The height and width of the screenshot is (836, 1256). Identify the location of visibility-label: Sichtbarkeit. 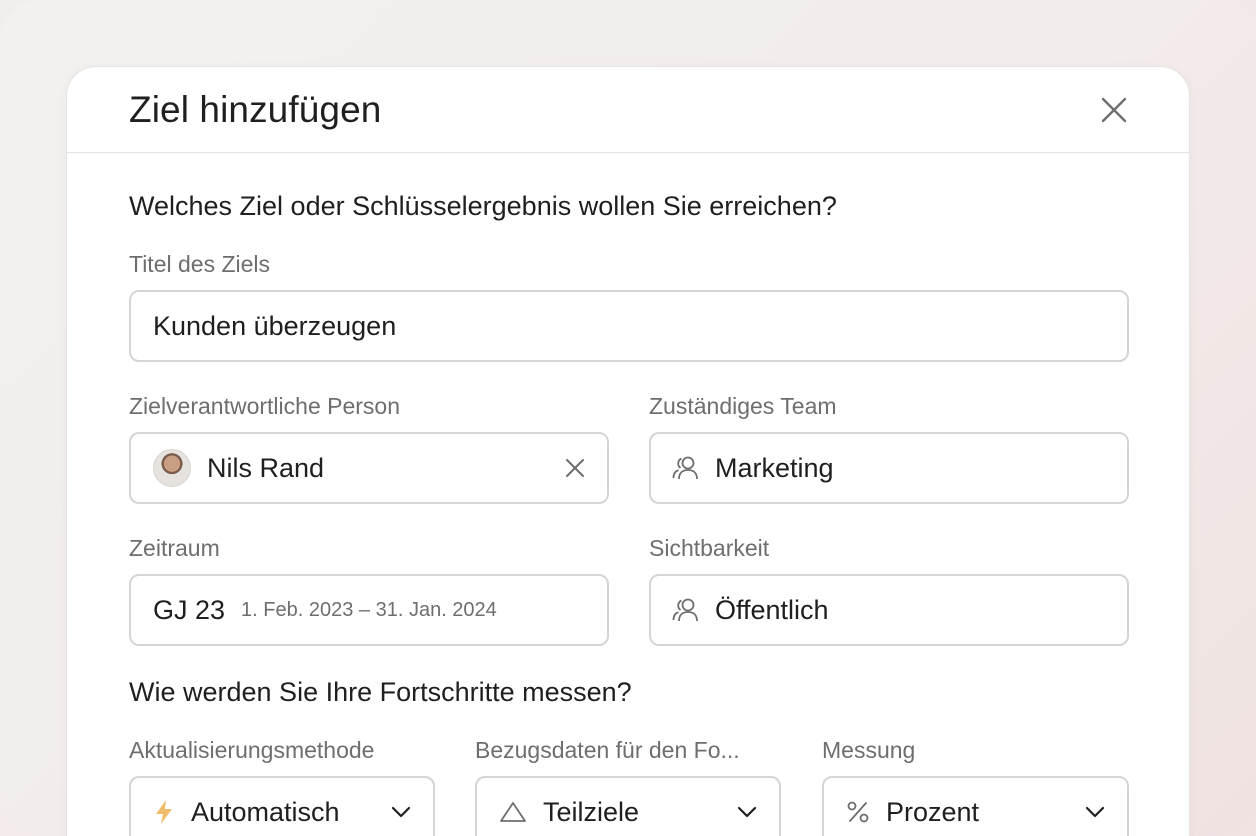
(709, 548).